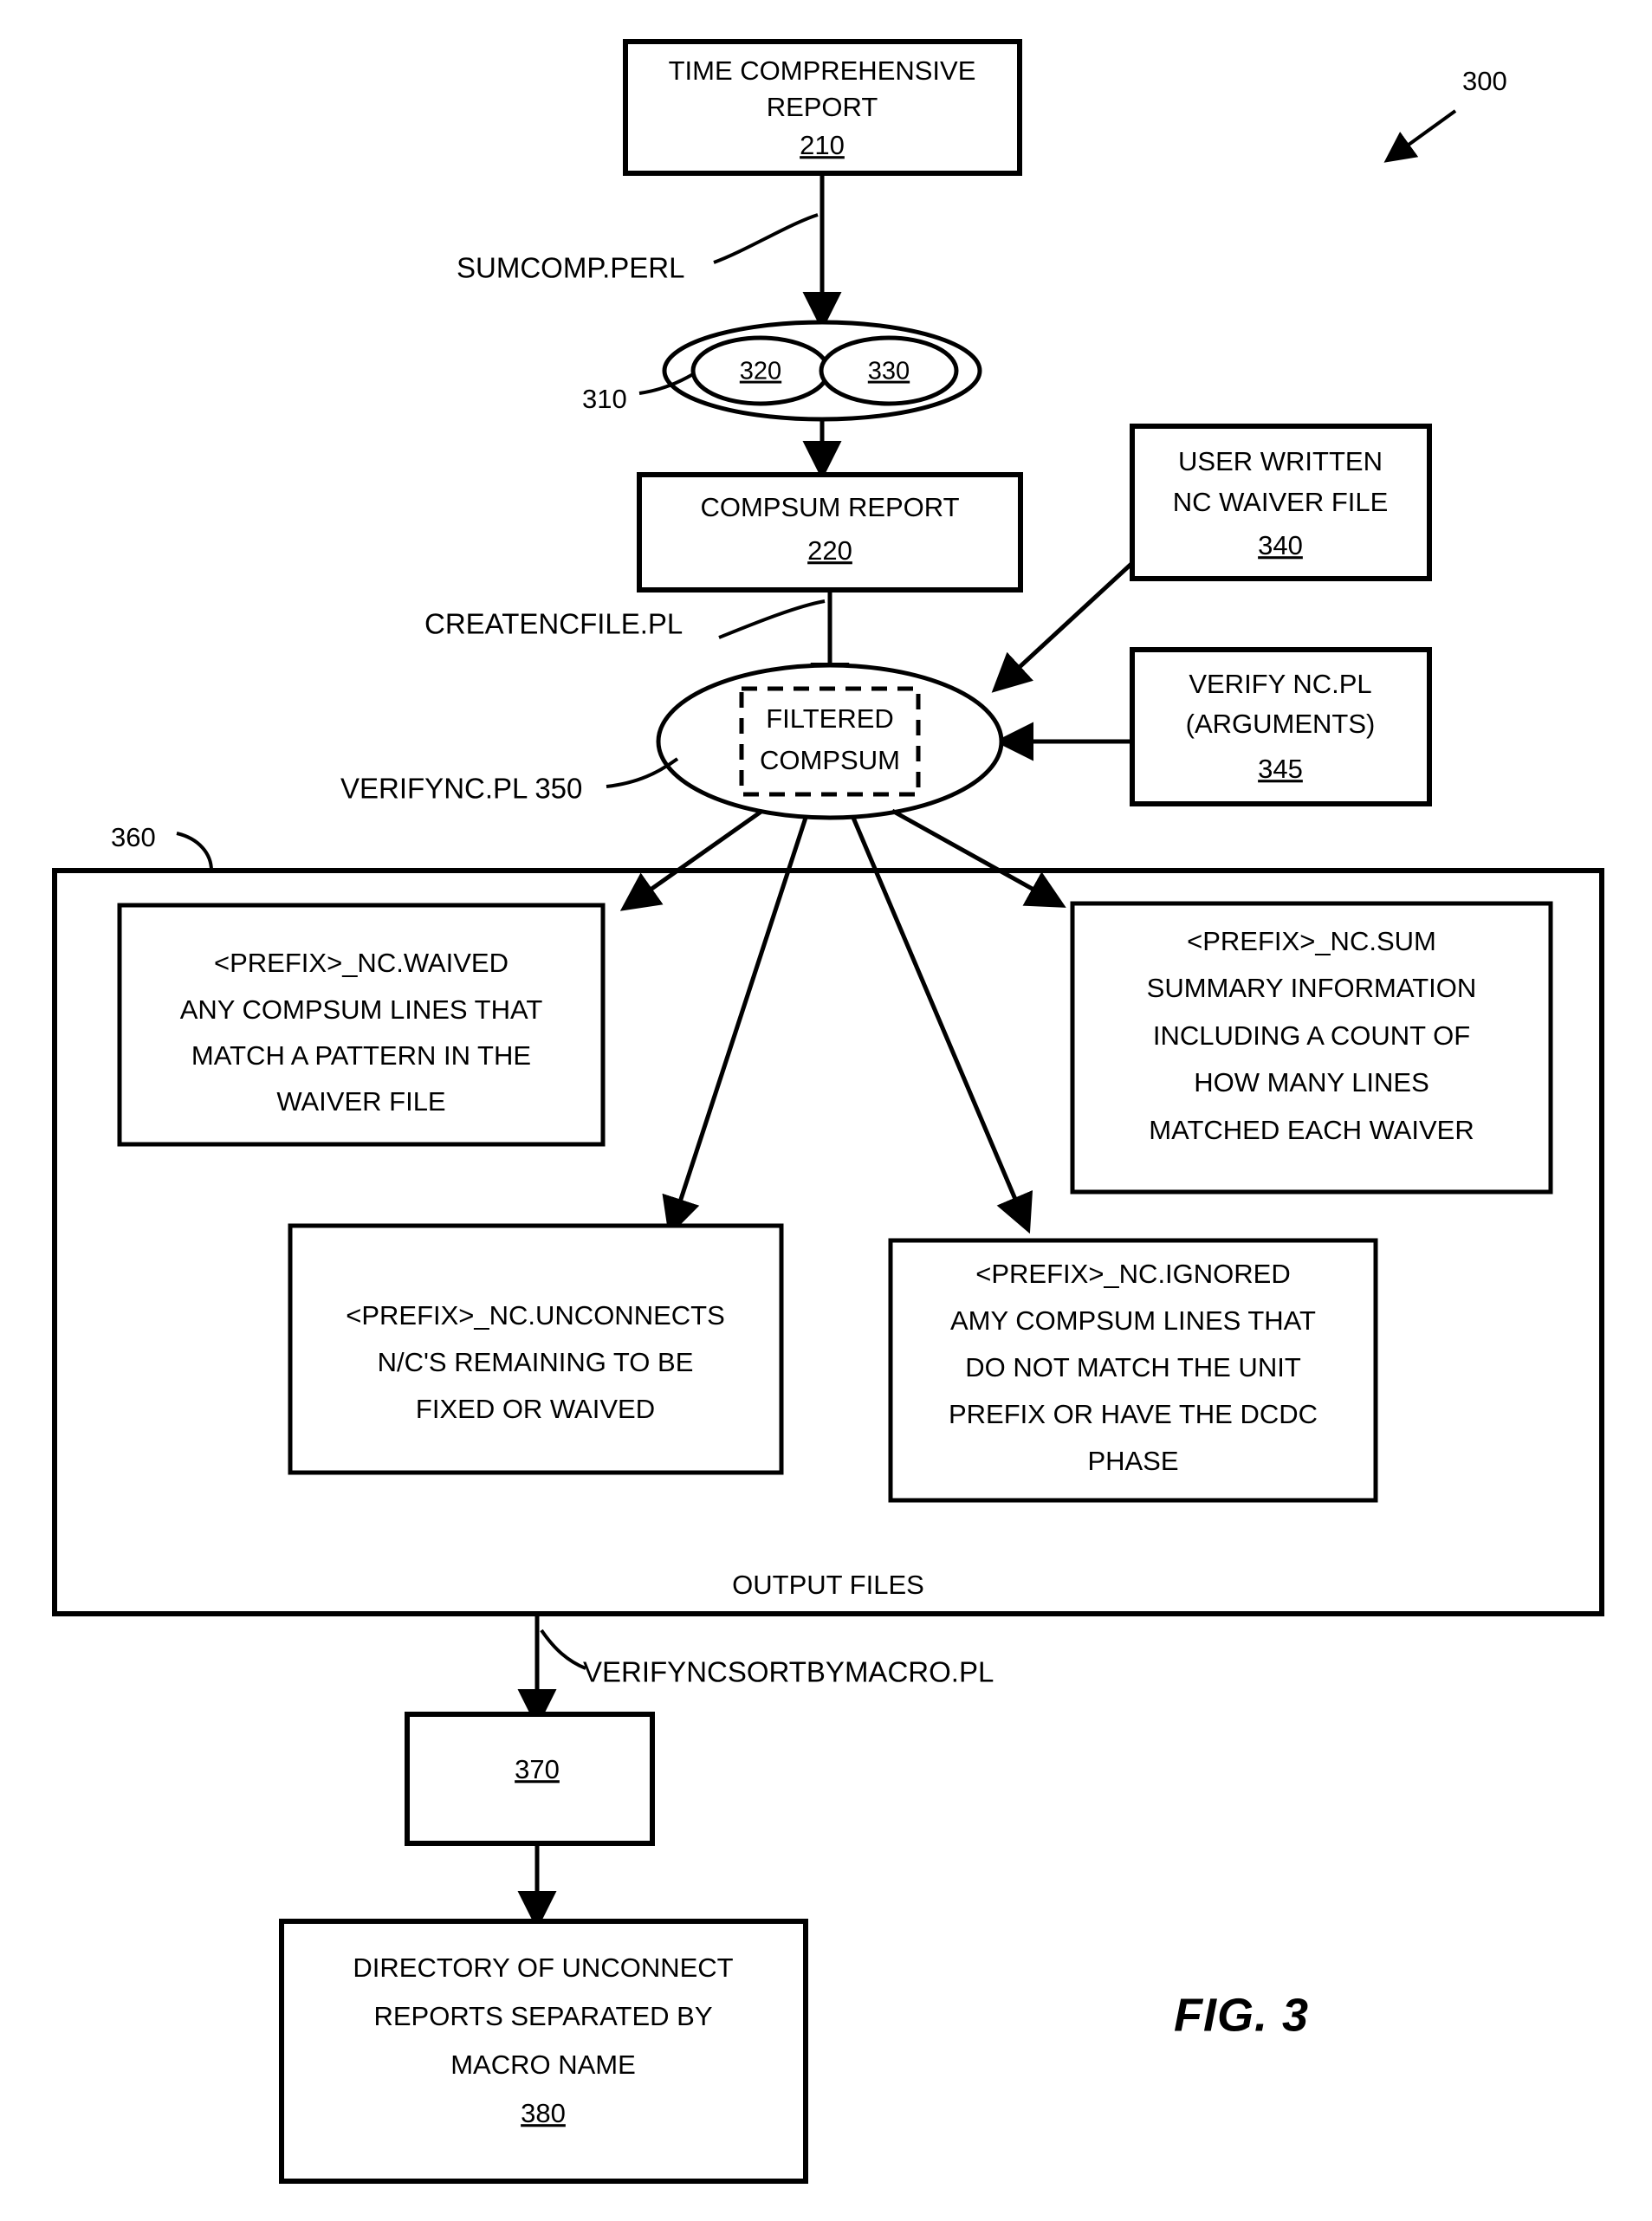 The image size is (1652, 2221). Describe the element at coordinates (829, 507) in the screenshot. I see `compsum-report-line1: COMPSUM REPORT` at that location.